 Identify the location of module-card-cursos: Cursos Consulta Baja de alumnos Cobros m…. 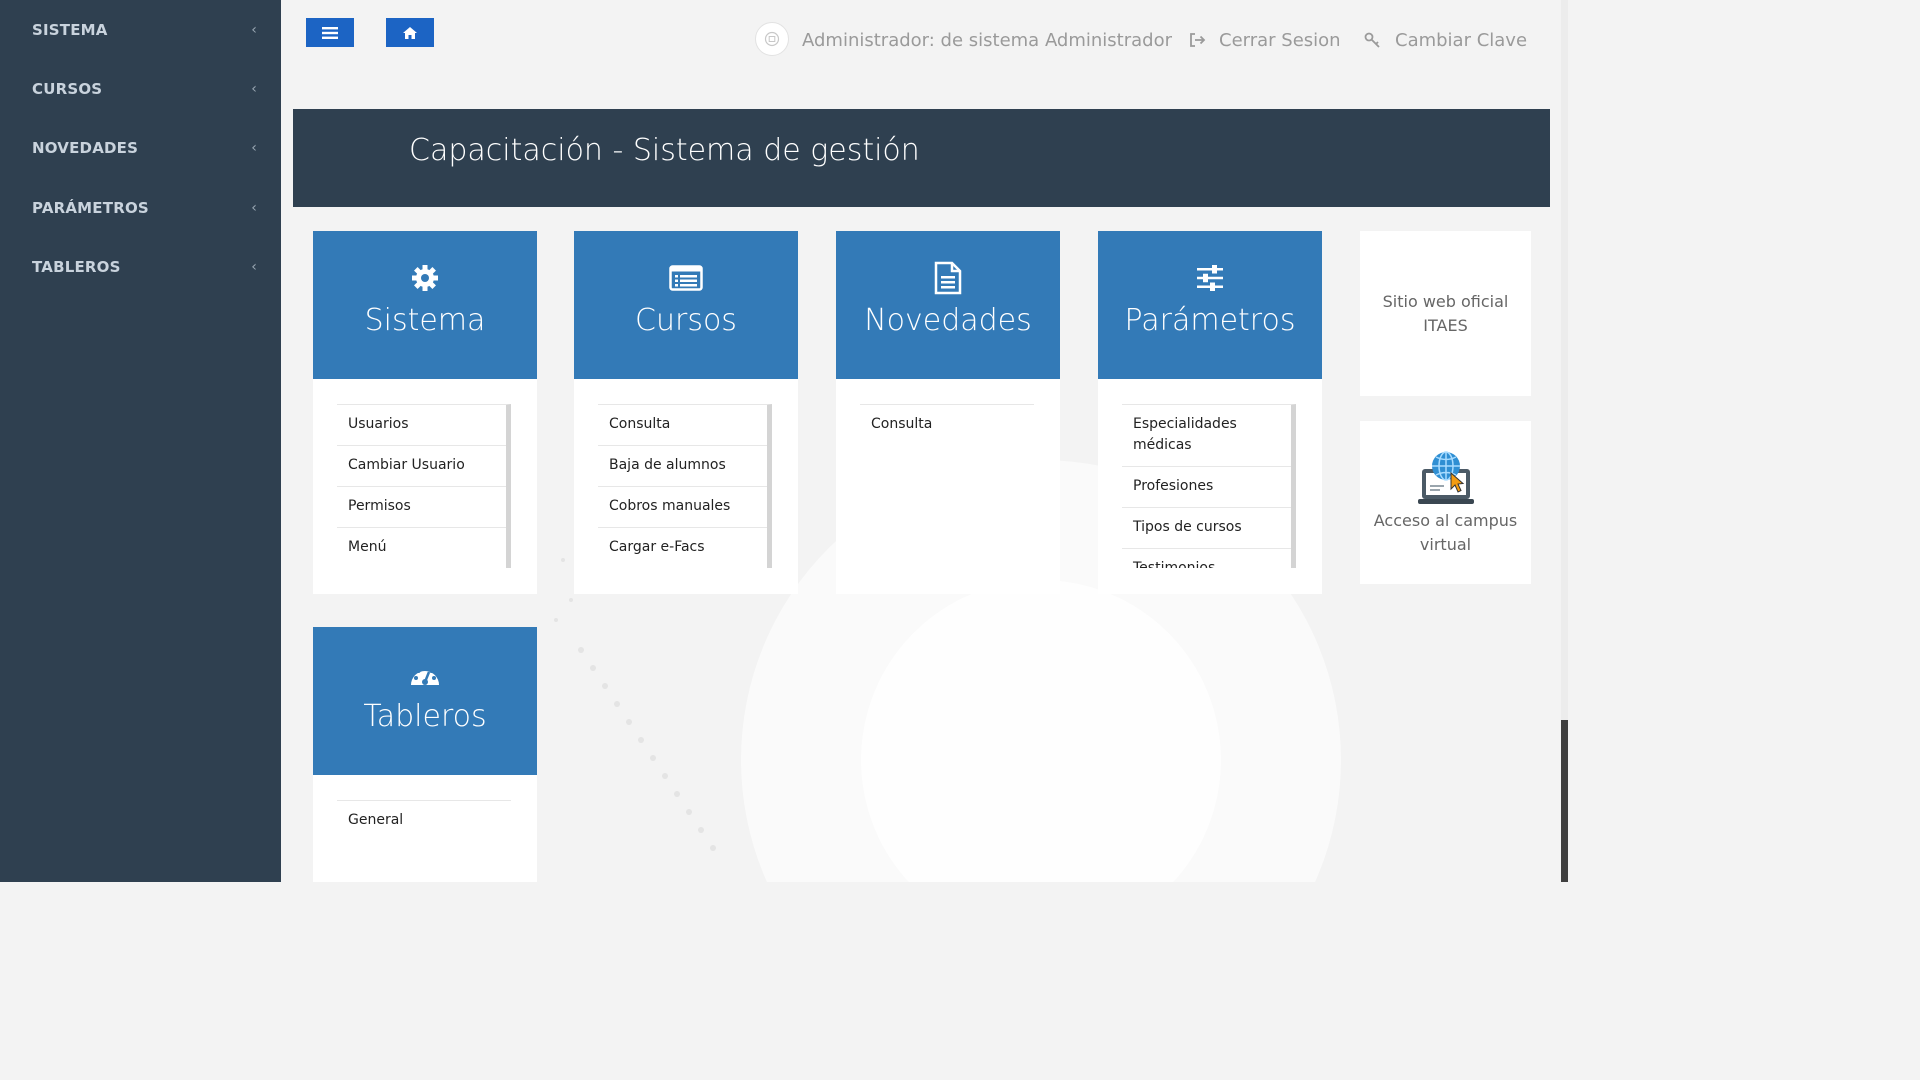
(686, 412).